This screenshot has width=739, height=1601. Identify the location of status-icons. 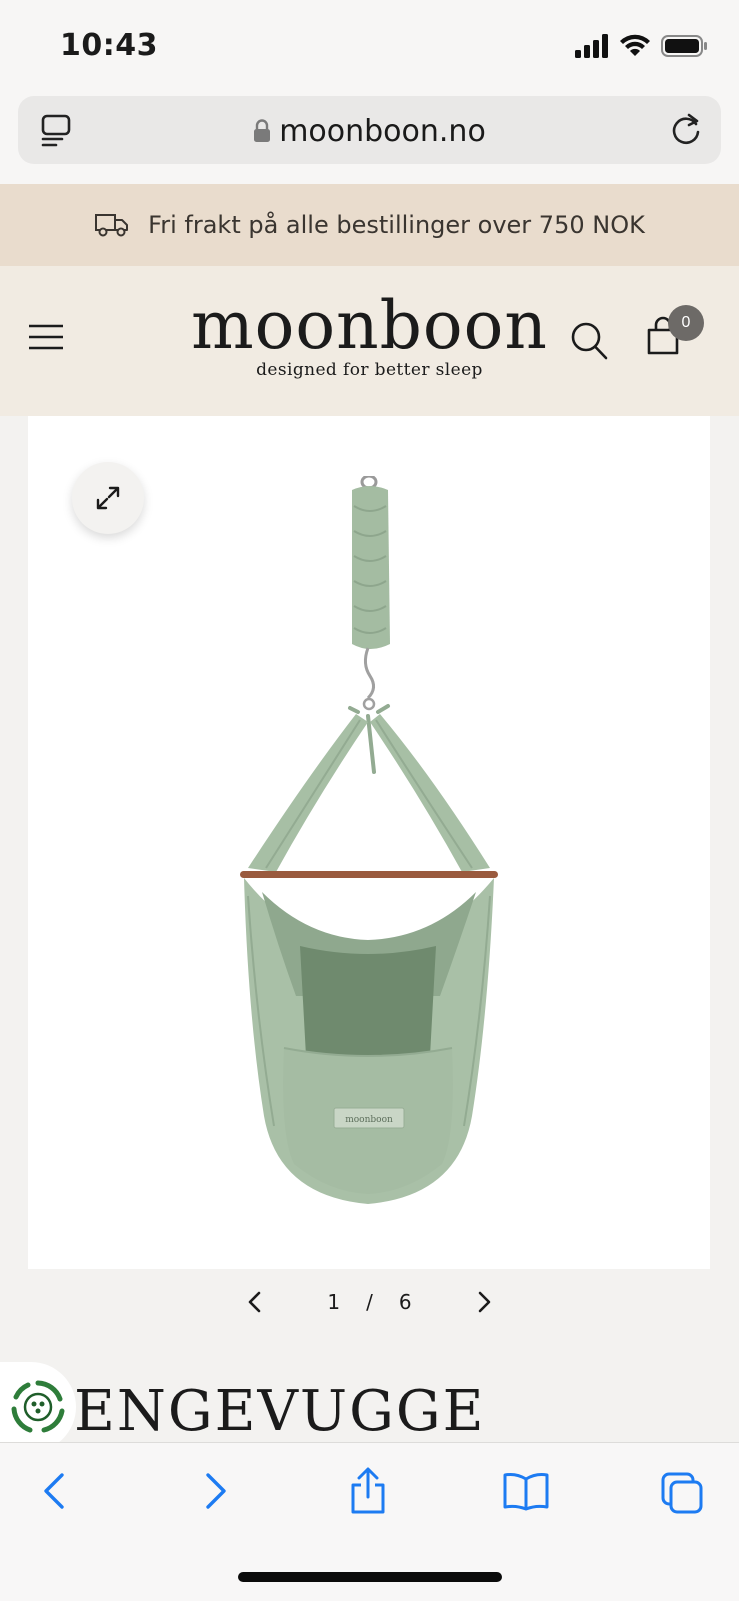
(642, 46).